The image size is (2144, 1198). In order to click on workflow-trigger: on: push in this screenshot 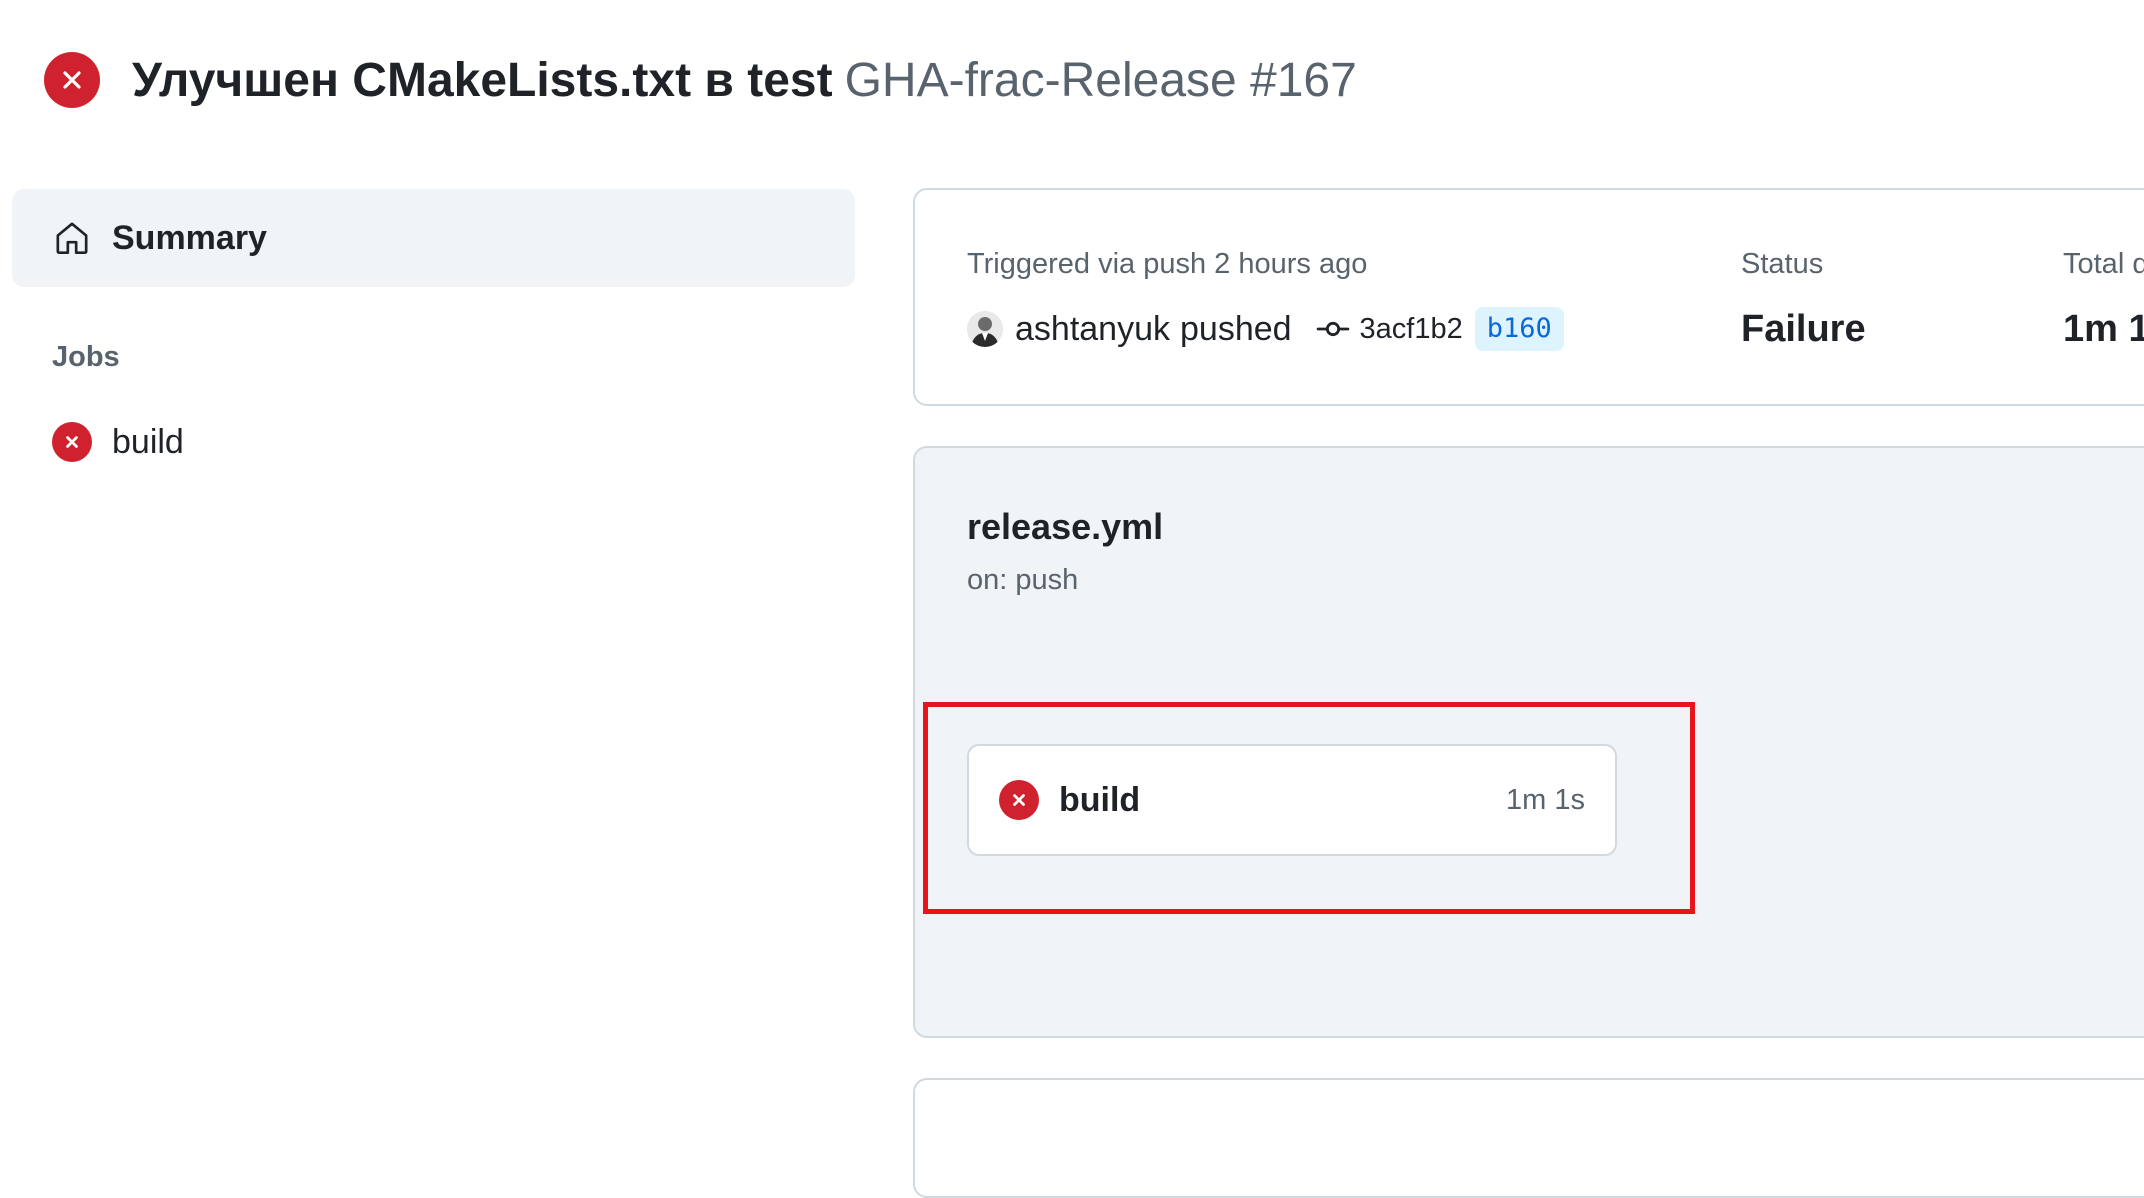, I will do `click(1023, 580)`.